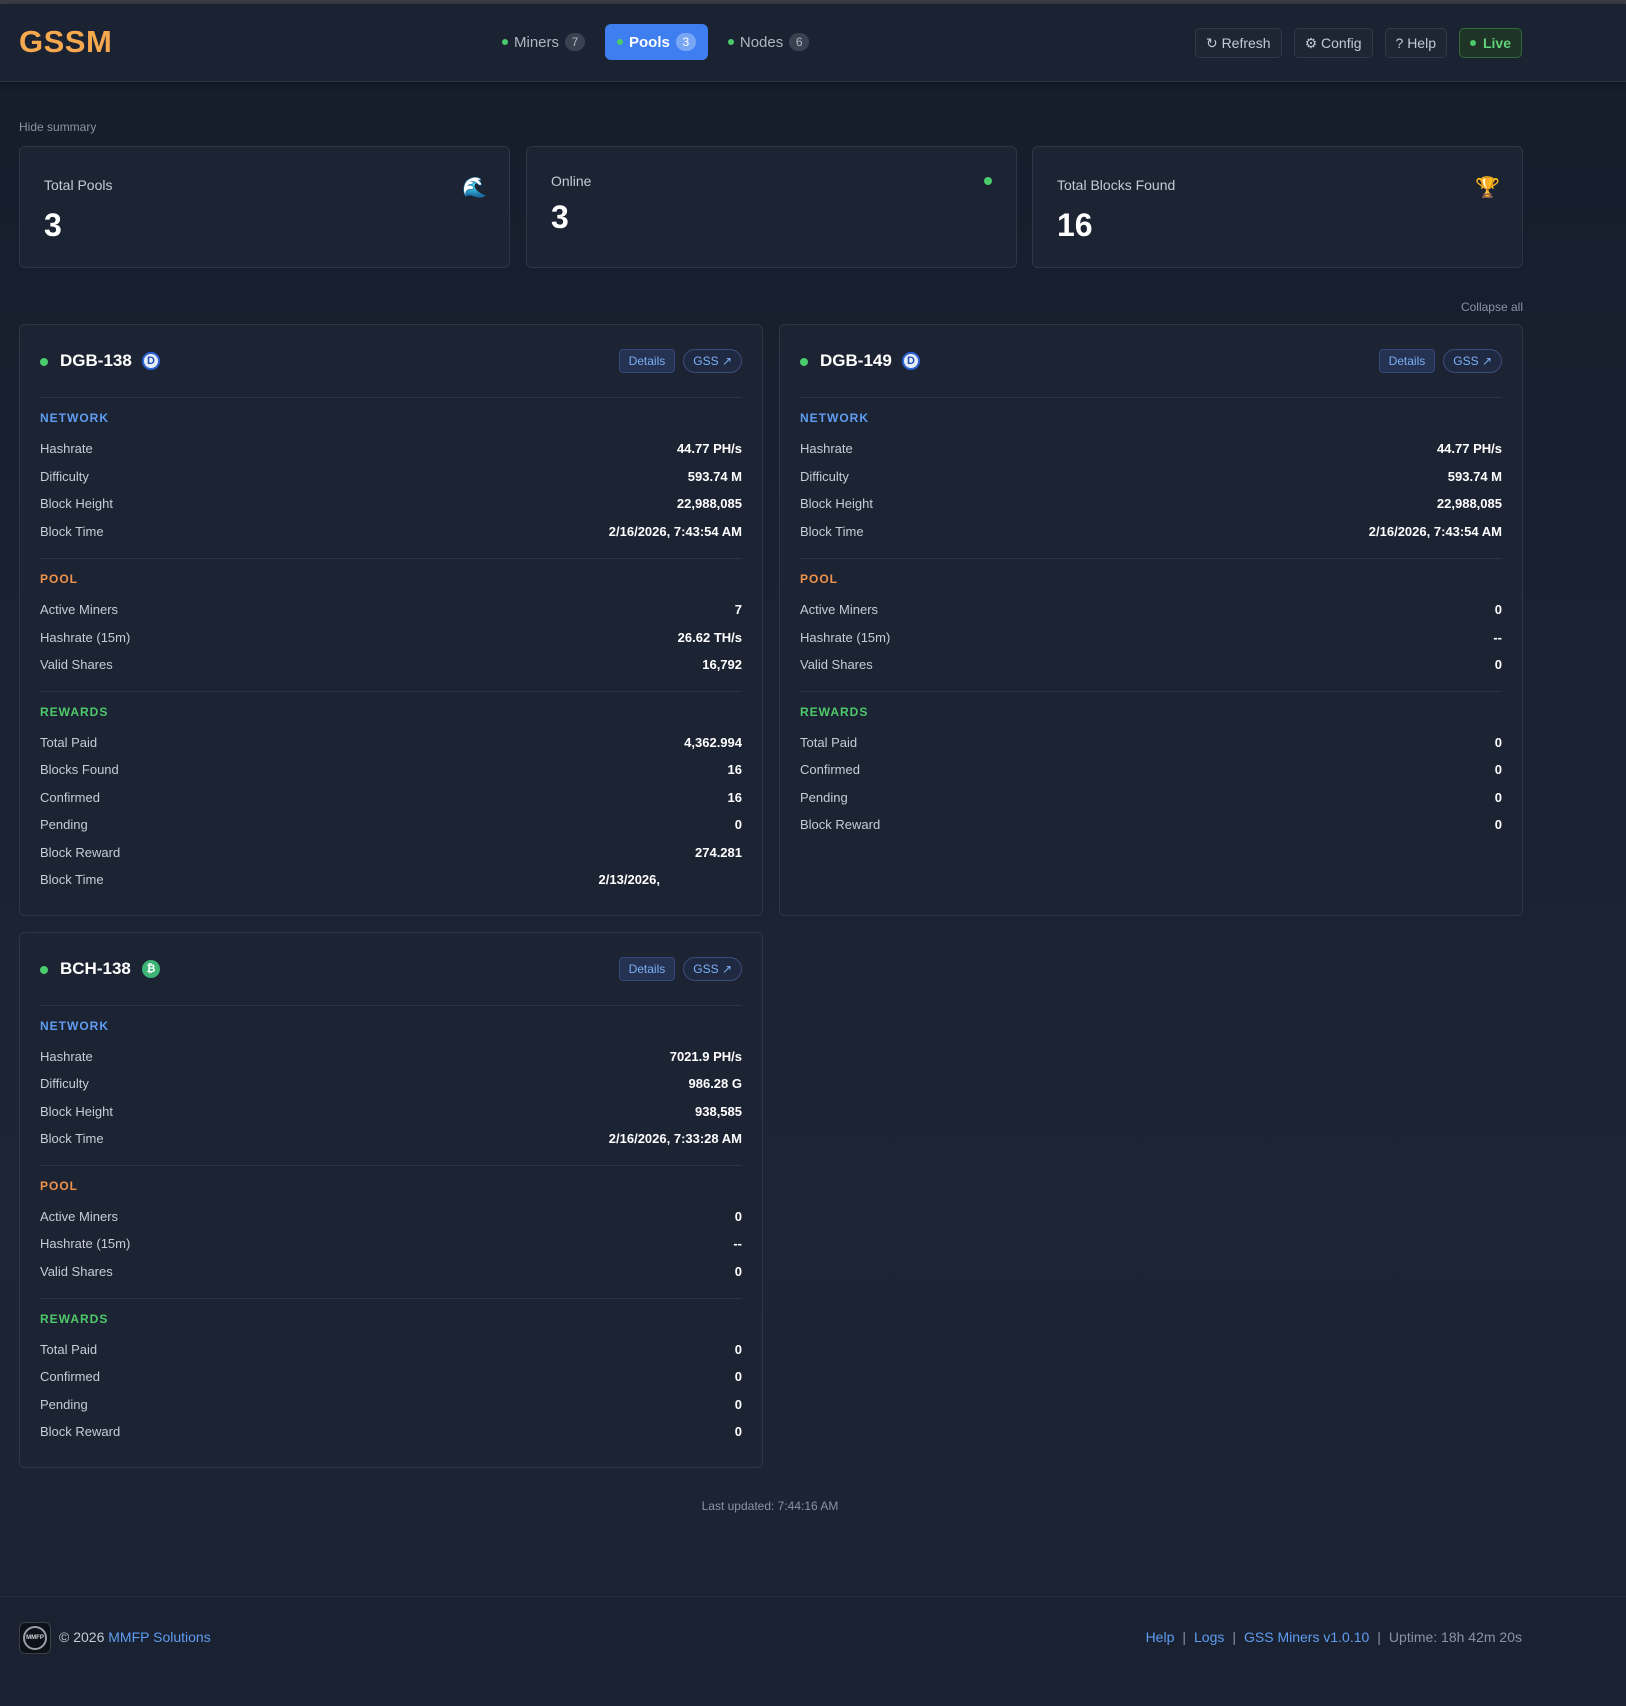 The width and height of the screenshot is (1626, 1706). I want to click on main-nav: Miners 7 Pools 3 Nodes 6, so click(655, 42).